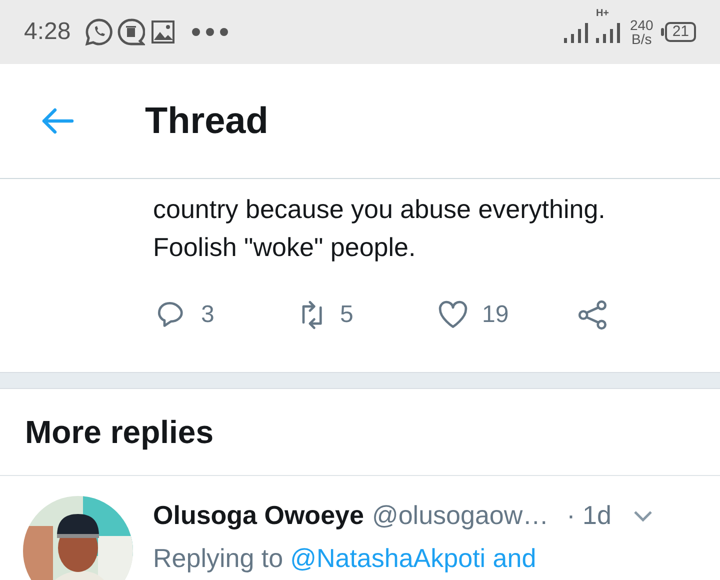  Describe the element at coordinates (589, 515) in the screenshot. I see `reply-time: · 1d` at that location.